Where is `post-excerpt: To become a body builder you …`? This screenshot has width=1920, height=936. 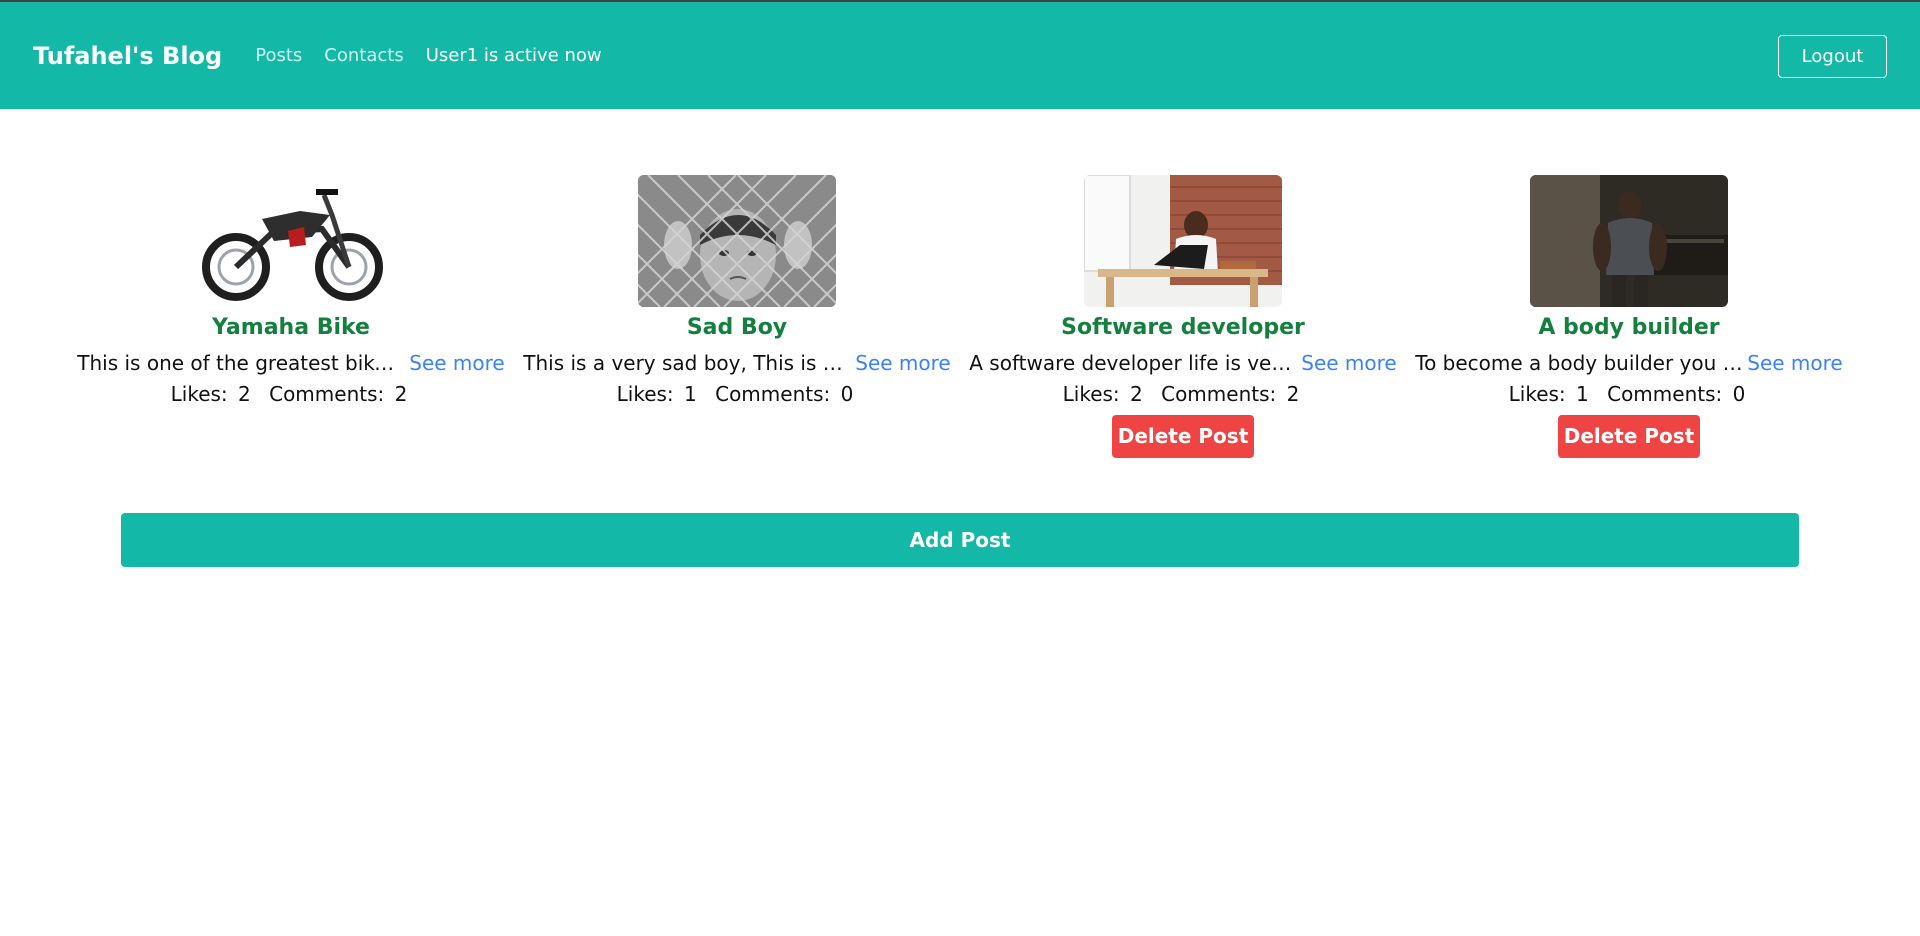
post-excerpt: To become a body builder you … is located at coordinates (1579, 363).